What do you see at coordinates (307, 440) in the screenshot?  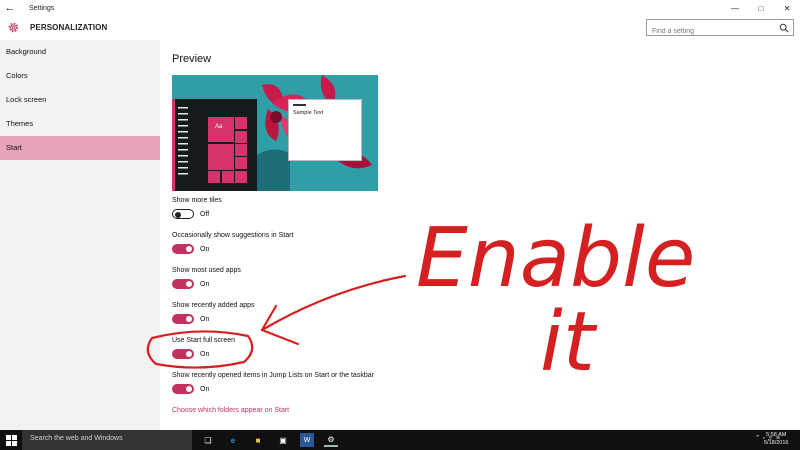 I see `word-icon: W` at bounding box center [307, 440].